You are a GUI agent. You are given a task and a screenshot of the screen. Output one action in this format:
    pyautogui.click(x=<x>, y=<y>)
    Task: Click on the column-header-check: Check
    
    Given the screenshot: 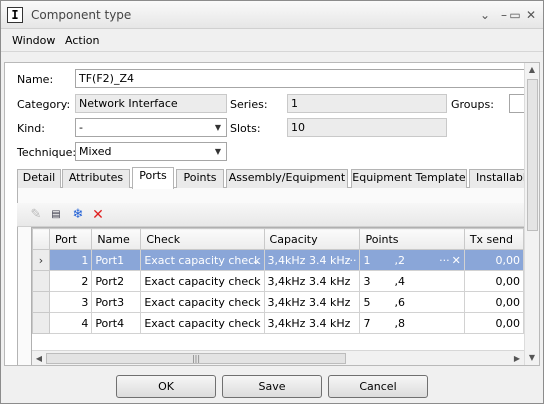 What is the action you would take?
    pyautogui.click(x=202, y=239)
    